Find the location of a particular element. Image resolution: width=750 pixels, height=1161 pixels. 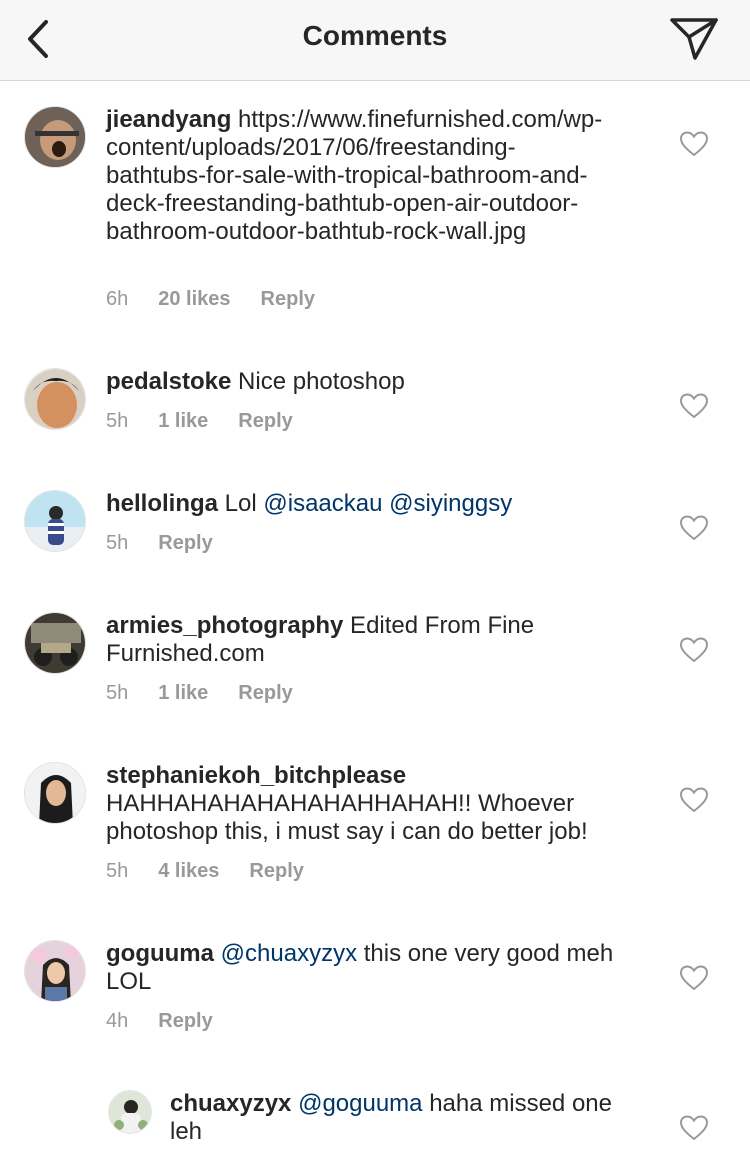

paper-plane-icon is located at coordinates (694, 39).